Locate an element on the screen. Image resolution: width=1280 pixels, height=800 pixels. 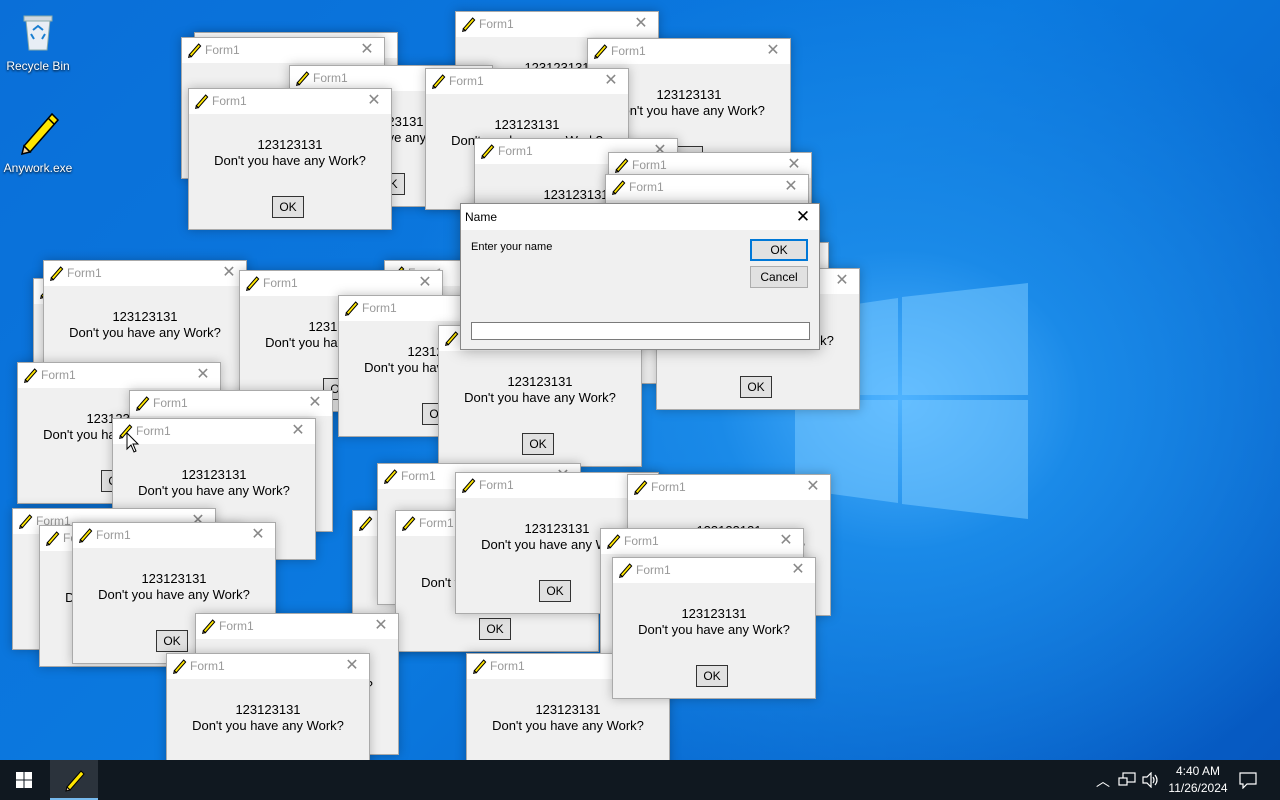
desktop-icon-recycle-bin: Recycle Bin is located at coordinates (38, 39).